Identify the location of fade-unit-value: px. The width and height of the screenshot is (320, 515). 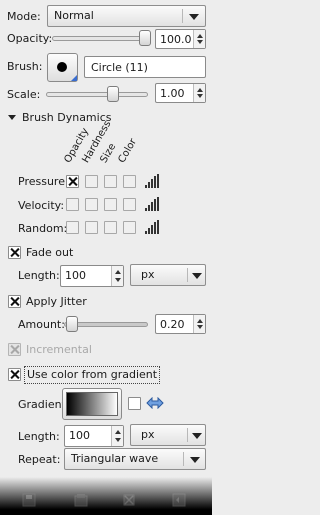
(148, 274).